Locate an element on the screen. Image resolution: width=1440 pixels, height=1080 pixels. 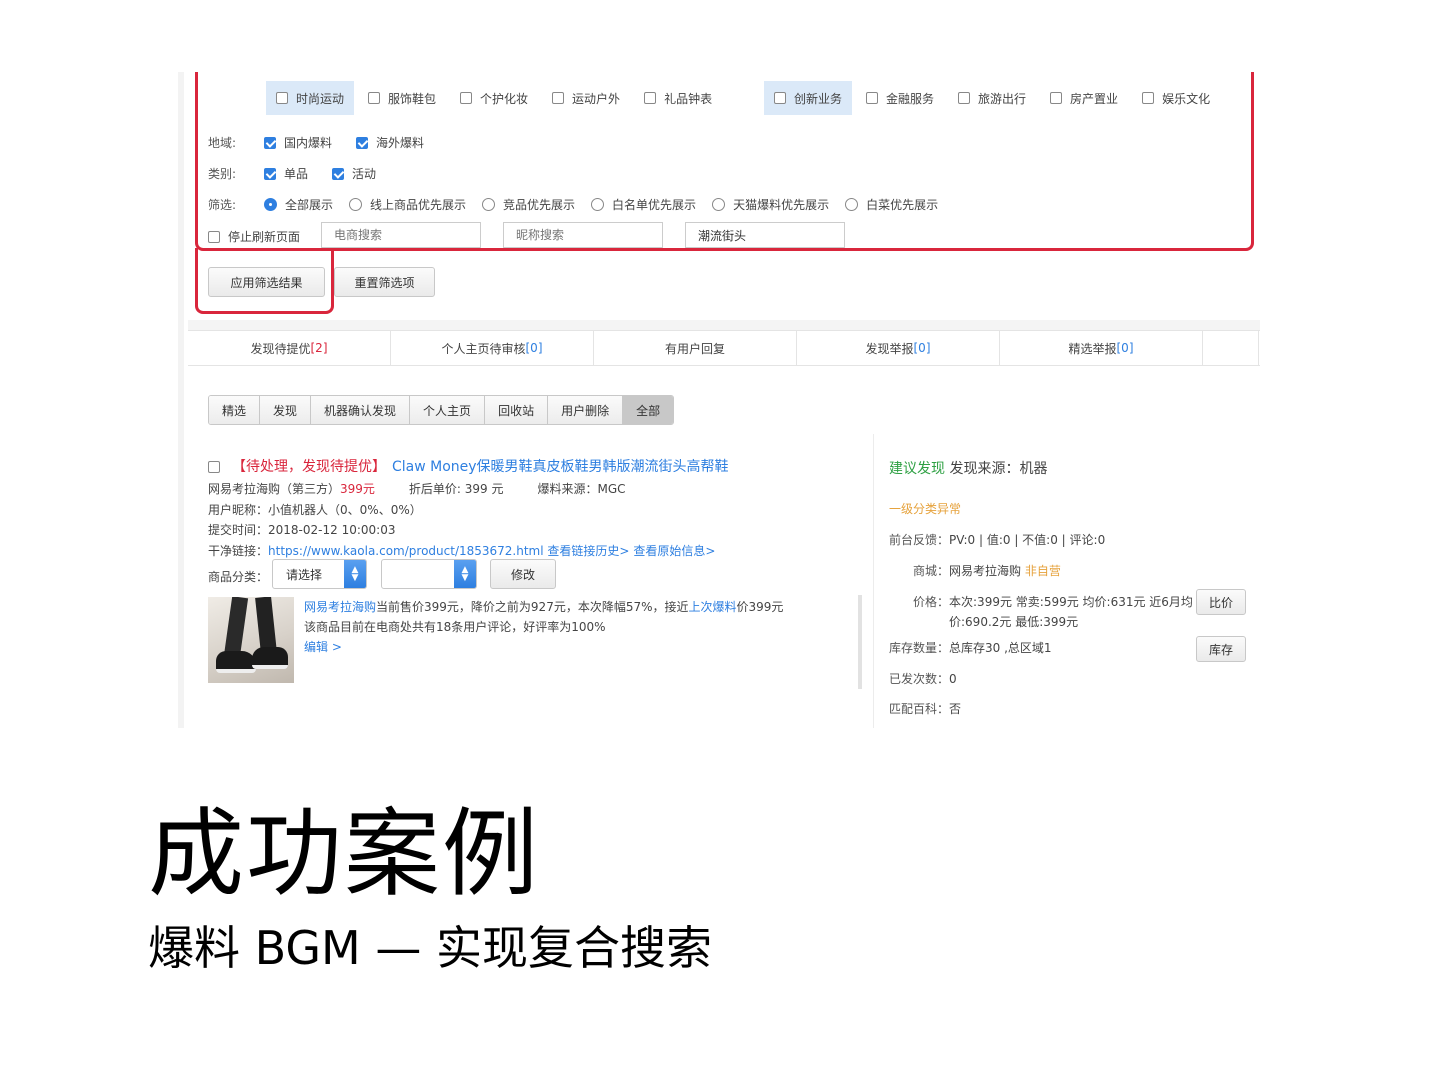
stock-line: 库存数量：总库存30 ,总区域1 is located at coordinates (970, 648).